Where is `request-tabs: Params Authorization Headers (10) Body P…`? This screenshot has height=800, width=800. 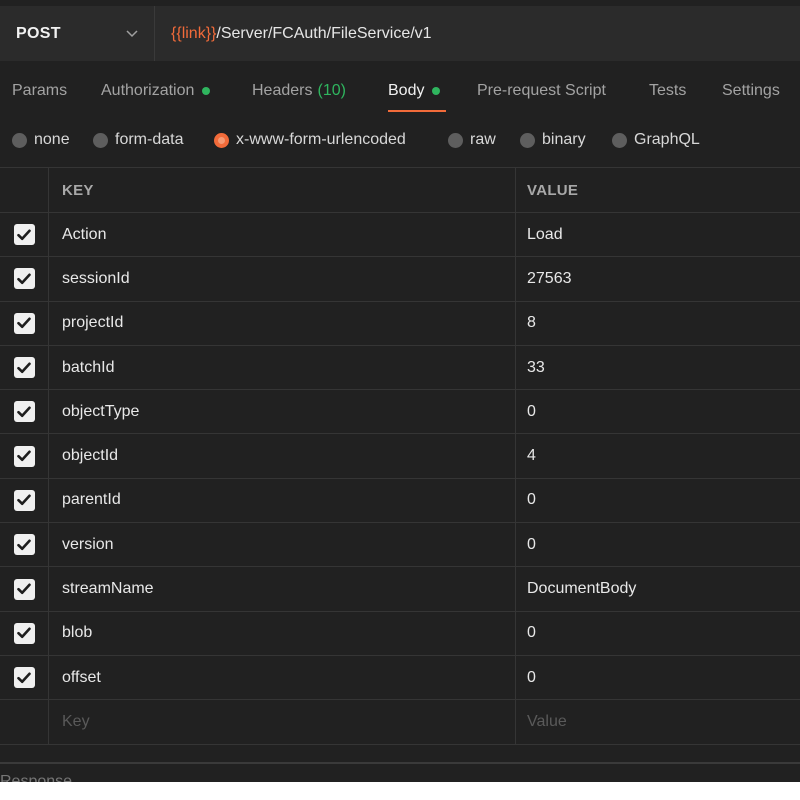 request-tabs: Params Authorization Headers (10) Body P… is located at coordinates (400, 91).